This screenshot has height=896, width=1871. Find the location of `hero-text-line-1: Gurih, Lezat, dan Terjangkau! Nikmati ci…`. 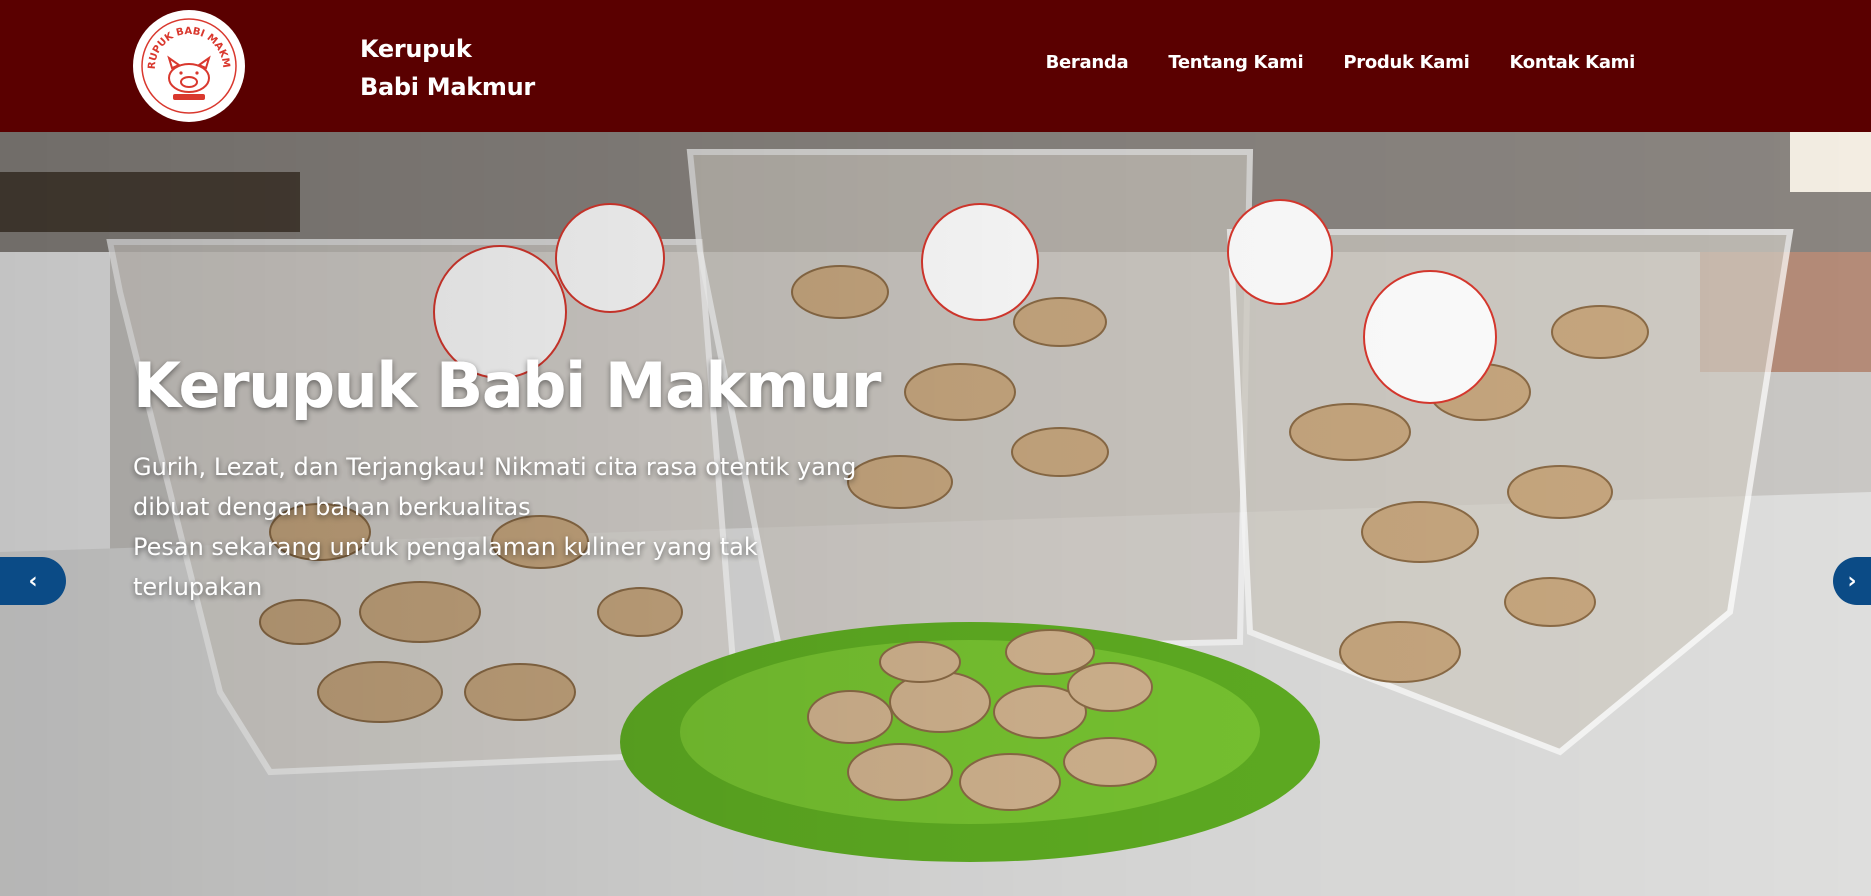

hero-text-line-1: Gurih, Lezat, dan Terjangkau! Nikmati ci… is located at coordinates (495, 467).